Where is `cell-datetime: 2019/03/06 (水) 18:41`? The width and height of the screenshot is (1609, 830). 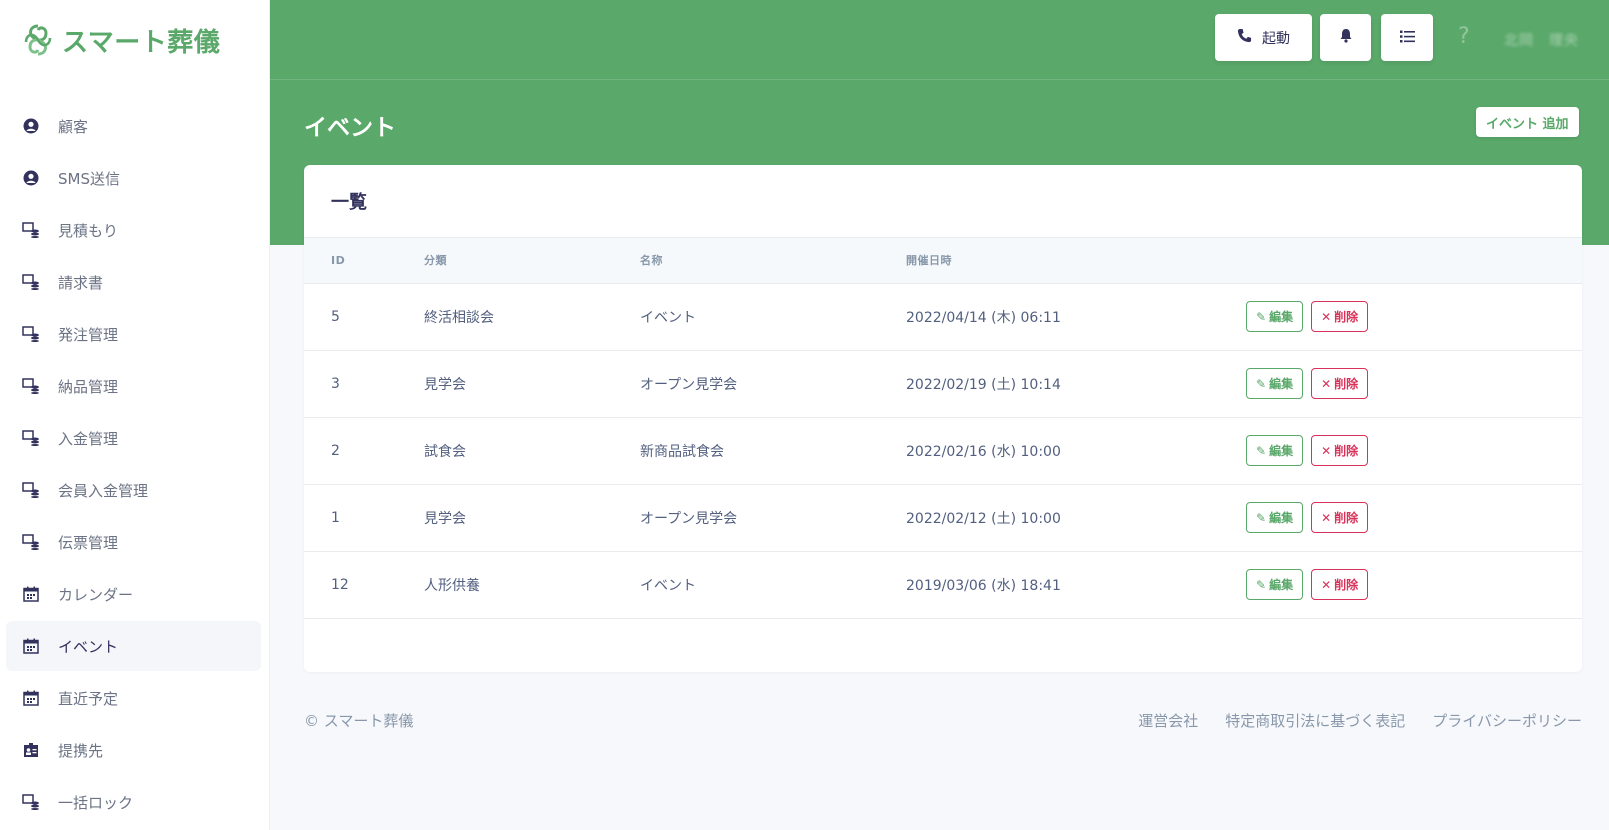
cell-datetime: 2019/03/06 (水) 18:41 is located at coordinates (983, 585).